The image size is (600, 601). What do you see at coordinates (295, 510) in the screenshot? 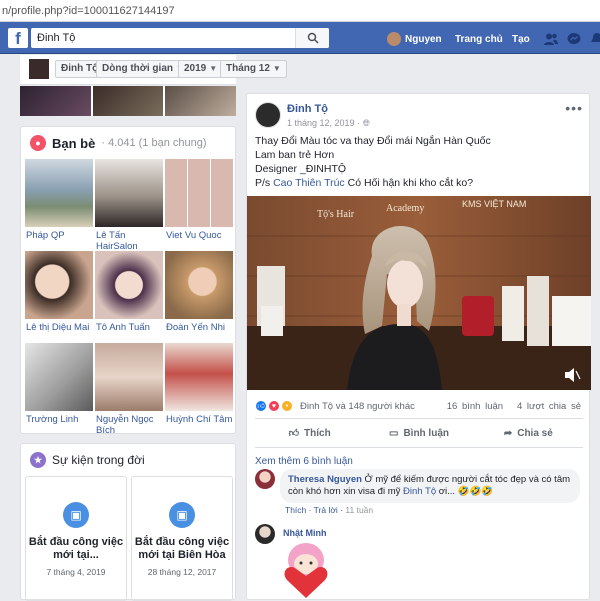
I see `comment-like-link: Thích` at bounding box center [295, 510].